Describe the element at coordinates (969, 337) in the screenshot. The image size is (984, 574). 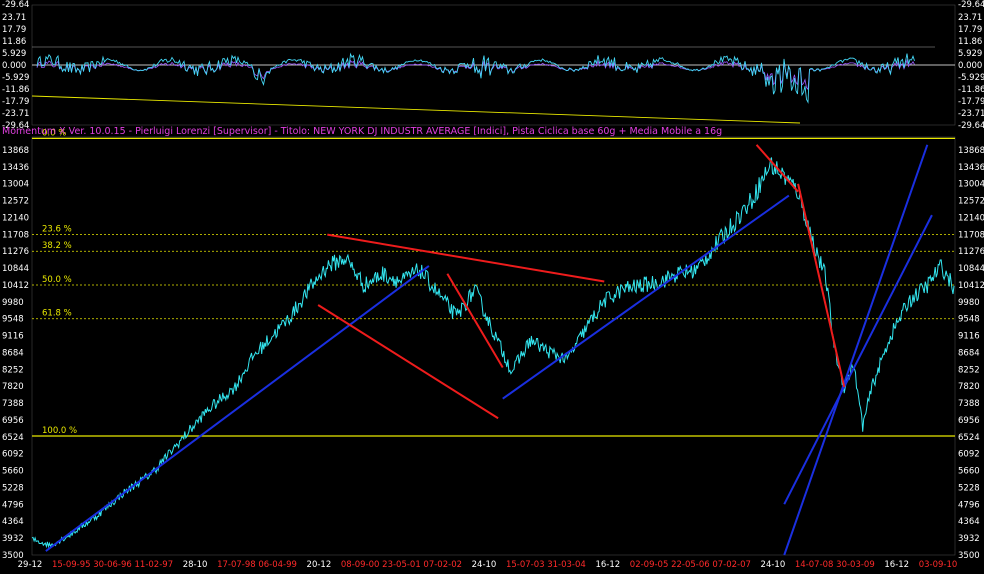
I see `price-tick-right: 9116` at that location.